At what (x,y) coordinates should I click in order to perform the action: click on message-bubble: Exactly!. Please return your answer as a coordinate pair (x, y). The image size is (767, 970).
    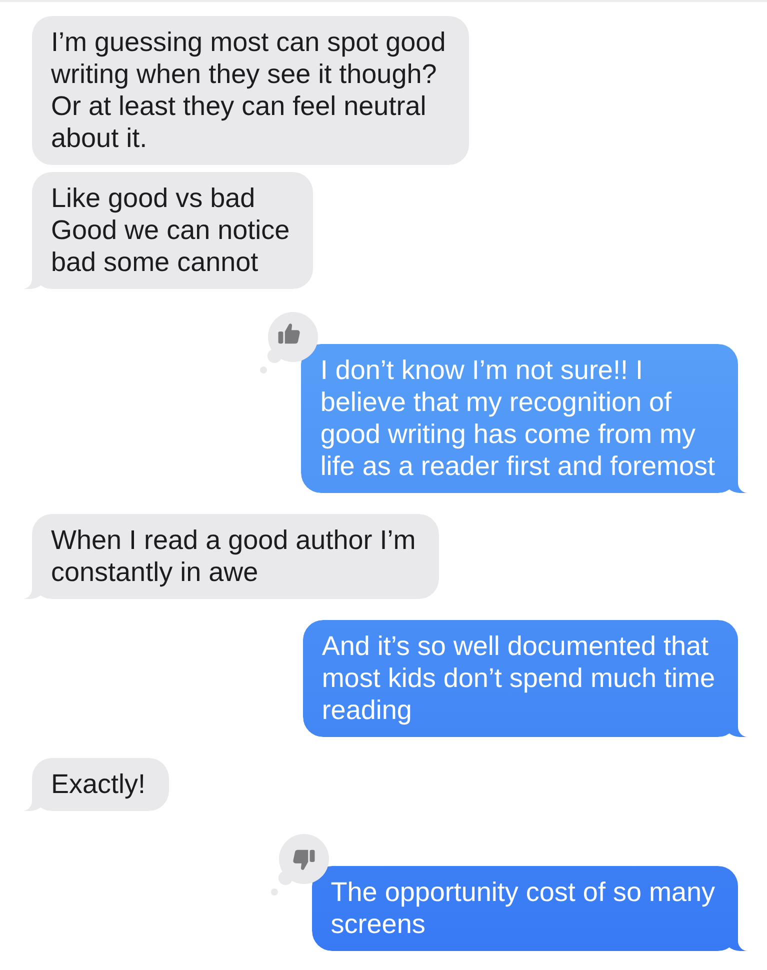
    Looking at the image, I should click on (95, 784).